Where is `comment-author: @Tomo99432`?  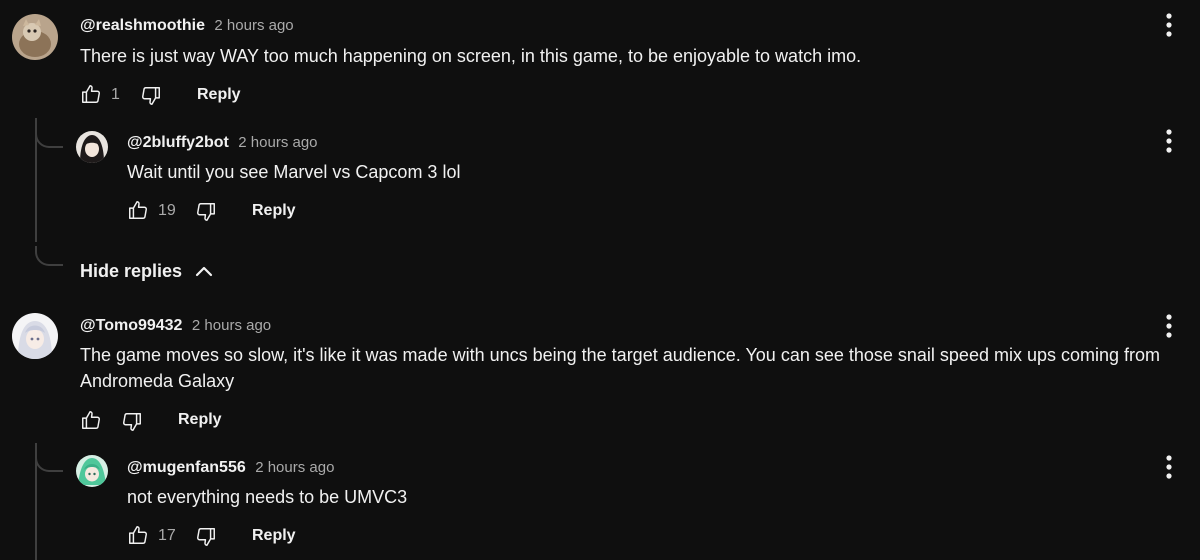 comment-author: @Tomo99432 is located at coordinates (131, 325).